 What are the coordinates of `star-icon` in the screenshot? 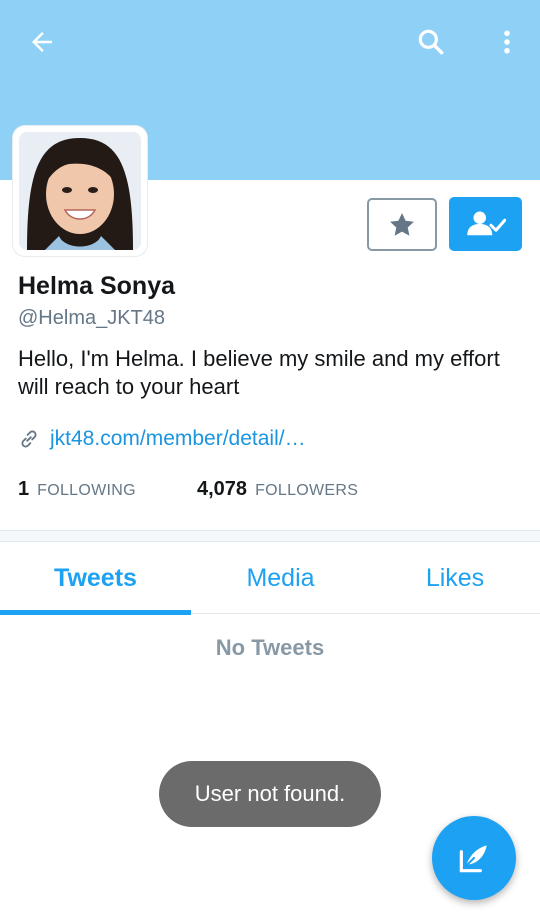 It's located at (402, 224).